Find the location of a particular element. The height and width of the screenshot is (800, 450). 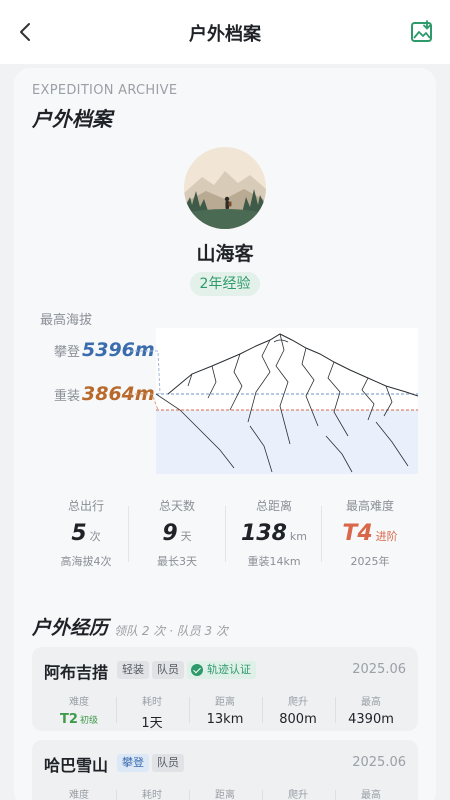

trip-distance: 距离23km is located at coordinates (225, 795).